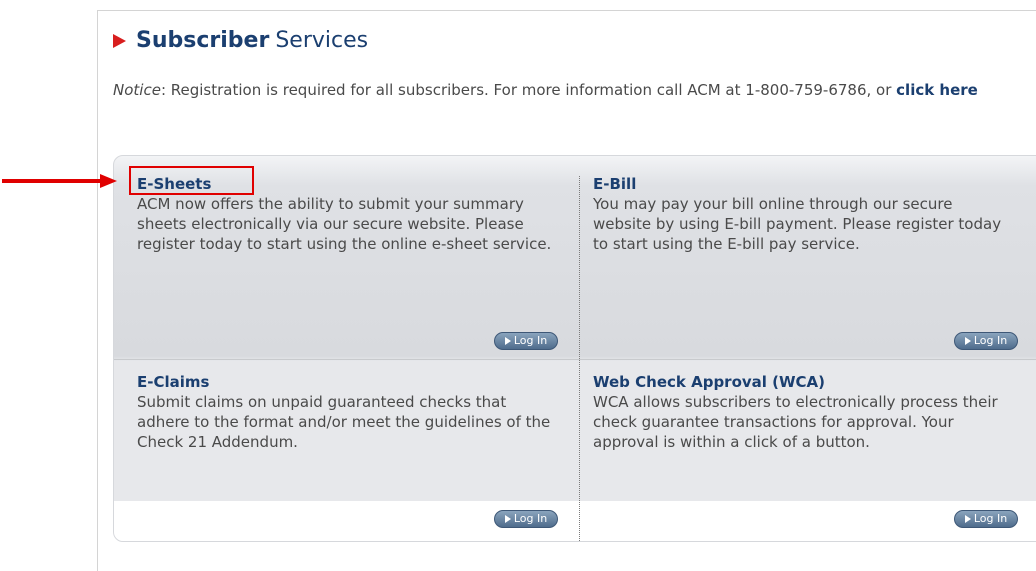 This screenshot has height=571, width=1036. What do you see at coordinates (614, 184) in the screenshot?
I see `ebill-title-link: E-Bill` at bounding box center [614, 184].